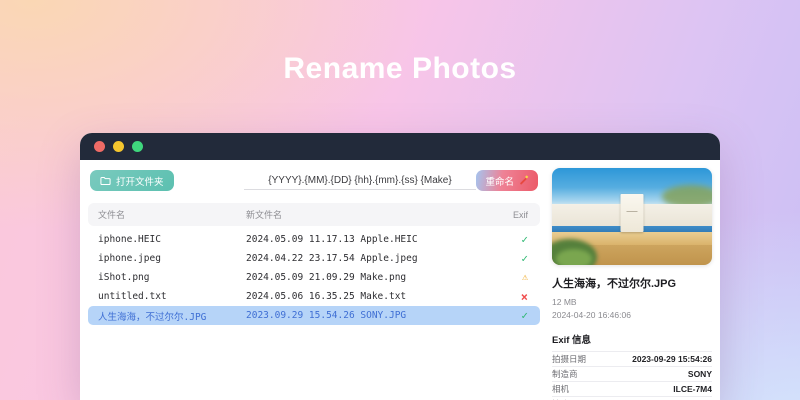 Image resolution: width=800 pixels, height=400 pixels. What do you see at coordinates (569, 359) in the screenshot?
I see `exif-label: 拍摄日期` at bounding box center [569, 359].